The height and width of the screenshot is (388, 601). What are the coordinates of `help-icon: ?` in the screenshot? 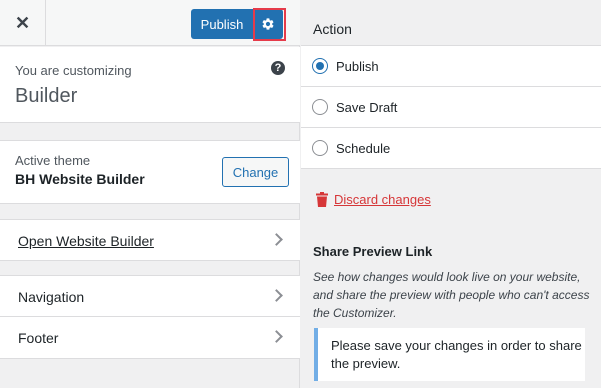 It's located at (278, 68).